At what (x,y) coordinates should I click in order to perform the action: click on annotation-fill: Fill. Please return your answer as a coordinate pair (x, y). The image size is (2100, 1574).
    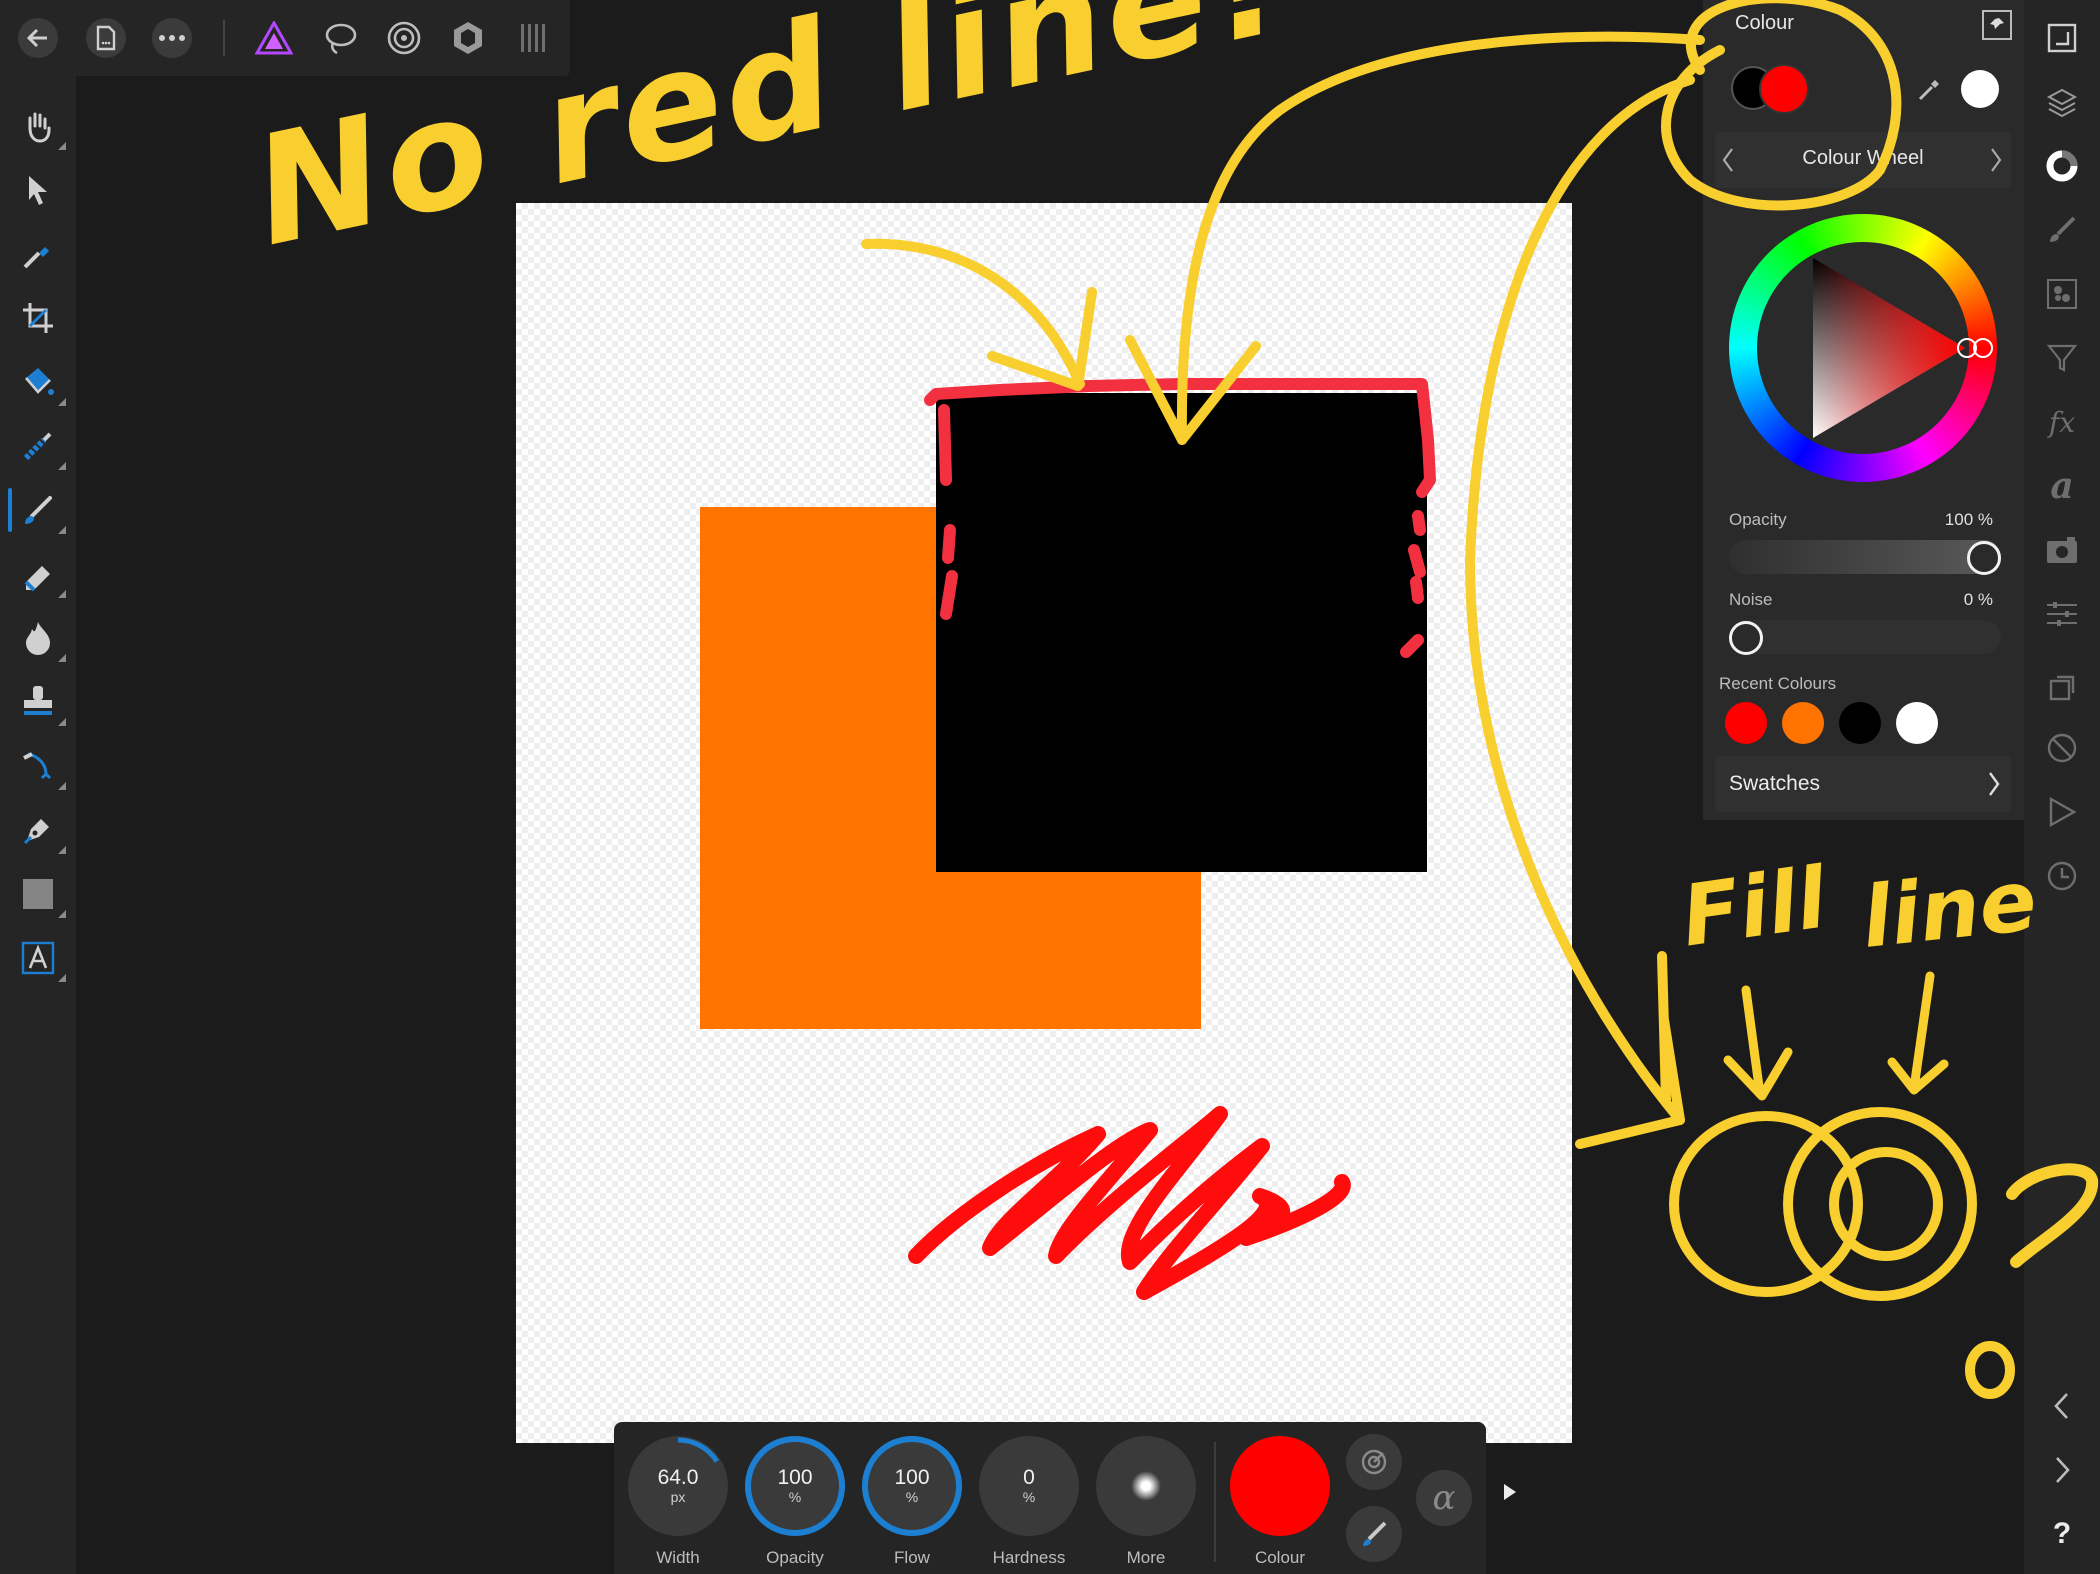
    Looking at the image, I should click on (1753, 907).